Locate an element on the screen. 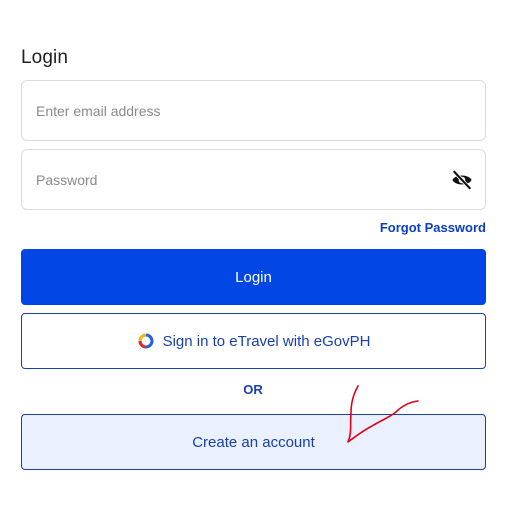 The width and height of the screenshot is (506, 521). egovph-ring-icon is located at coordinates (146, 341).